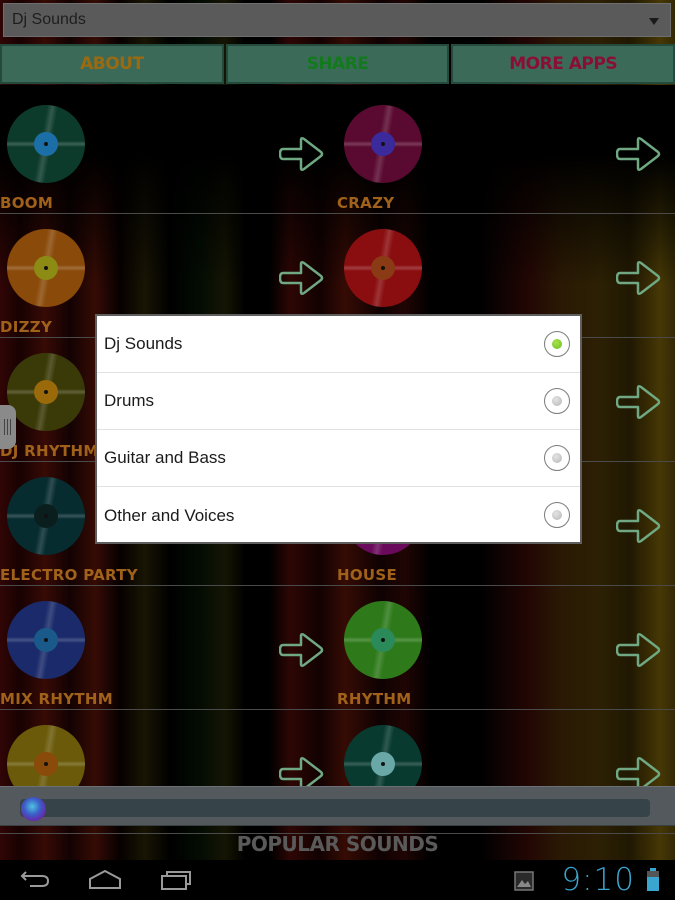 This screenshot has height=900, width=675. I want to click on back-icon, so click(36, 880).